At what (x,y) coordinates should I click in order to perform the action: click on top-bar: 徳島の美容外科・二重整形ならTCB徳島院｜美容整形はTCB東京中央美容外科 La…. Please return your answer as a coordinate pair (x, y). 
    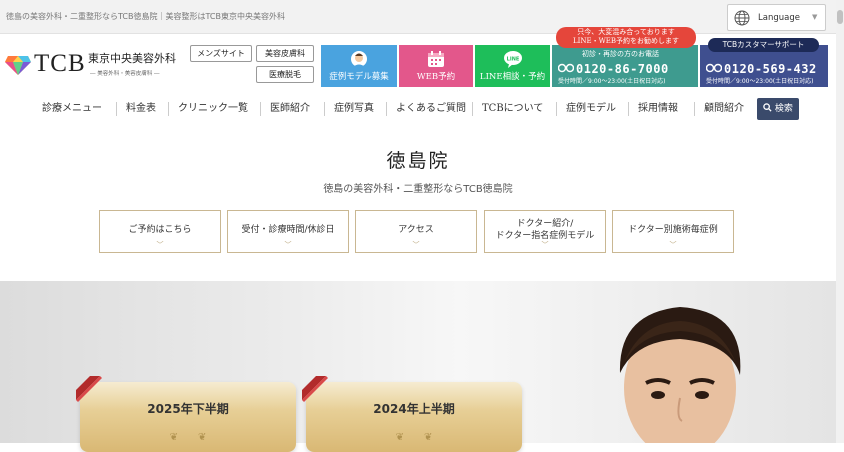
    Looking at the image, I should click on (418, 17).